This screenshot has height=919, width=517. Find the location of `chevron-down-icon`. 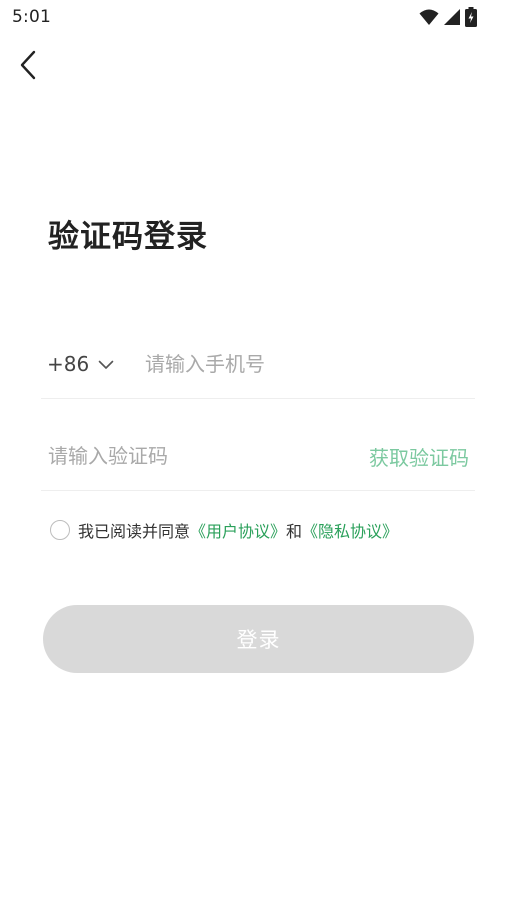

chevron-down-icon is located at coordinates (106, 364).